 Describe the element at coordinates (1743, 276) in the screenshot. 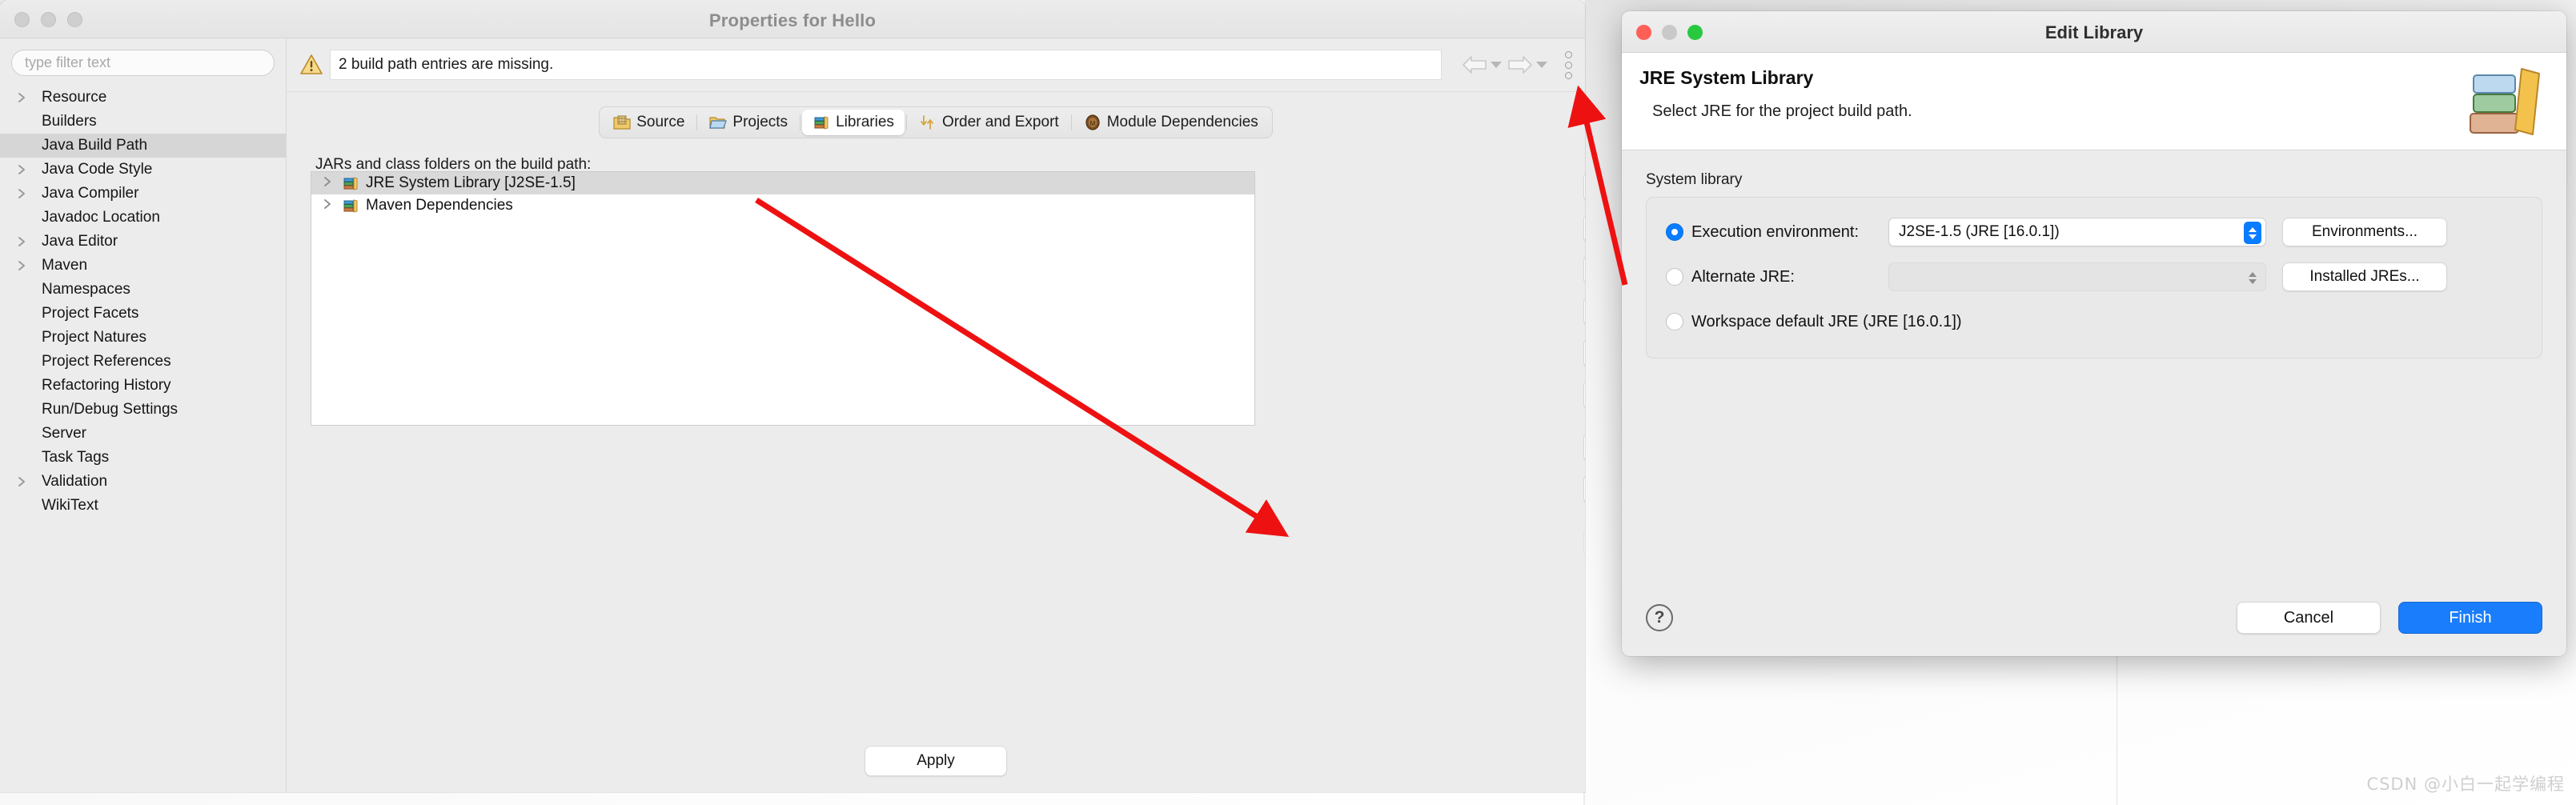

I see `option-label: Alternate JRE:` at that location.